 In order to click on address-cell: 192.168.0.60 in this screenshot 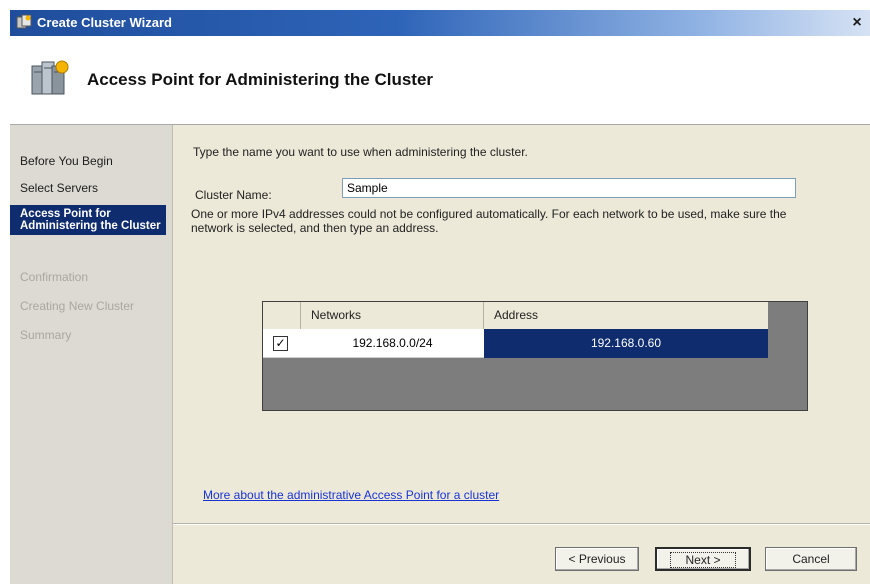, I will do `click(626, 343)`.